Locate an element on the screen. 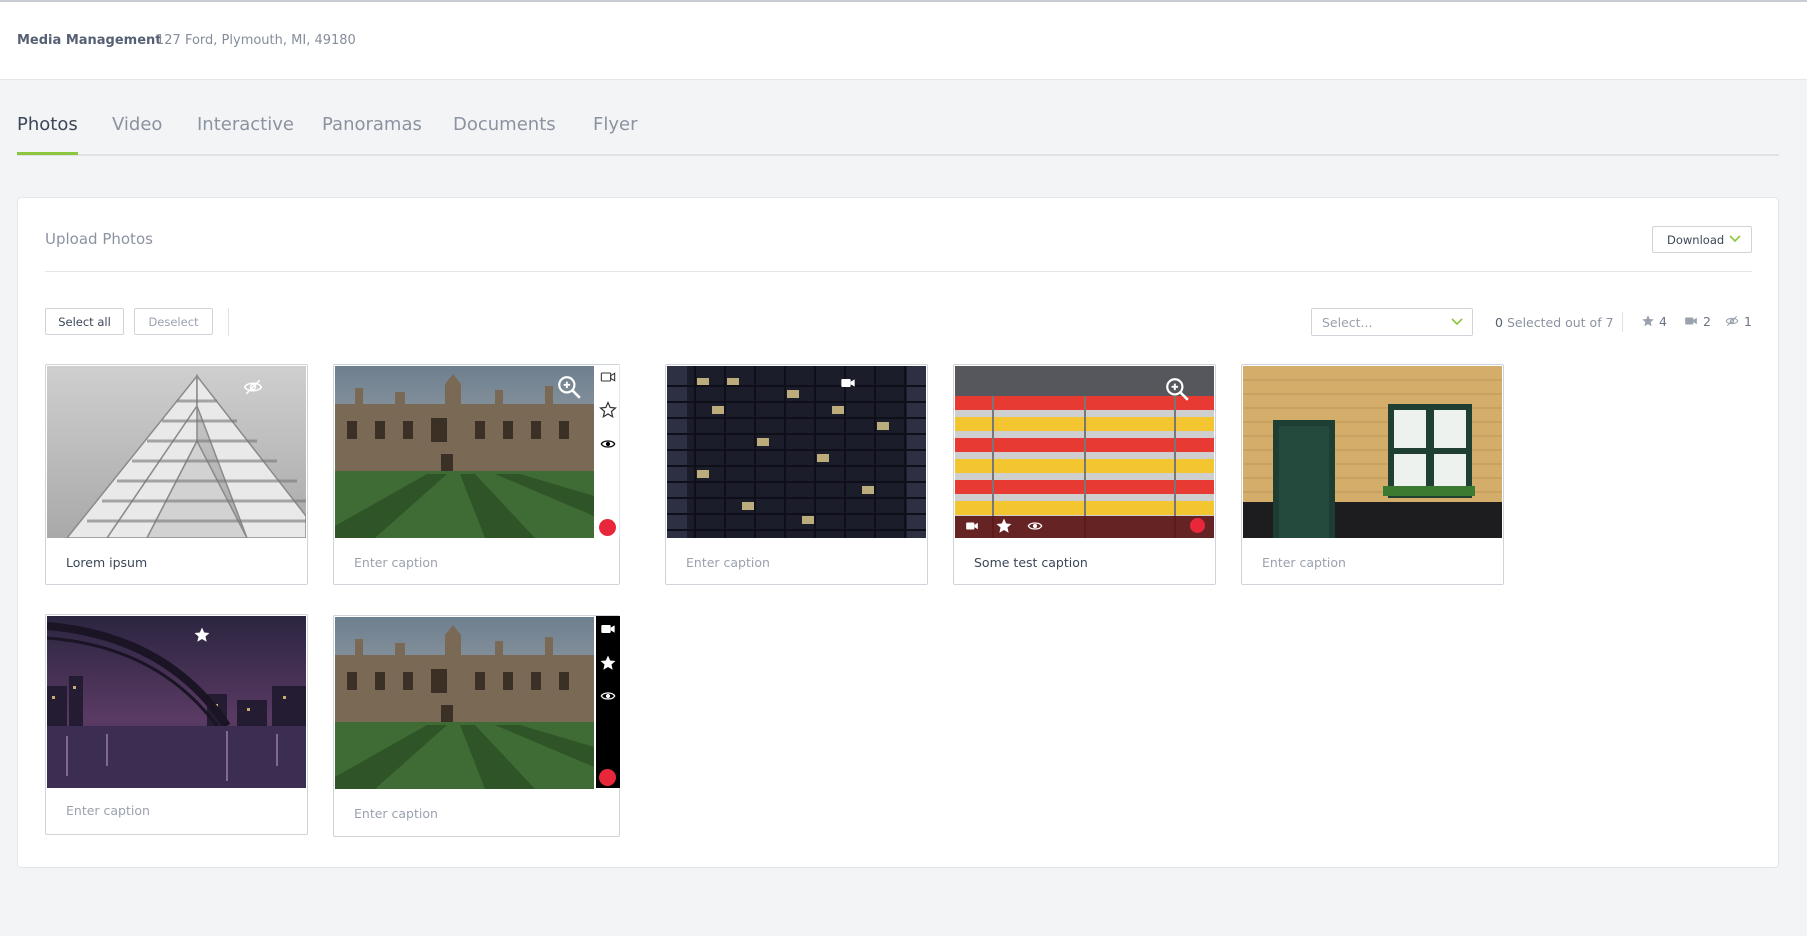 Image resolution: width=1807 pixels, height=936 pixels. hidden-count: 1 is located at coordinates (1738, 321).